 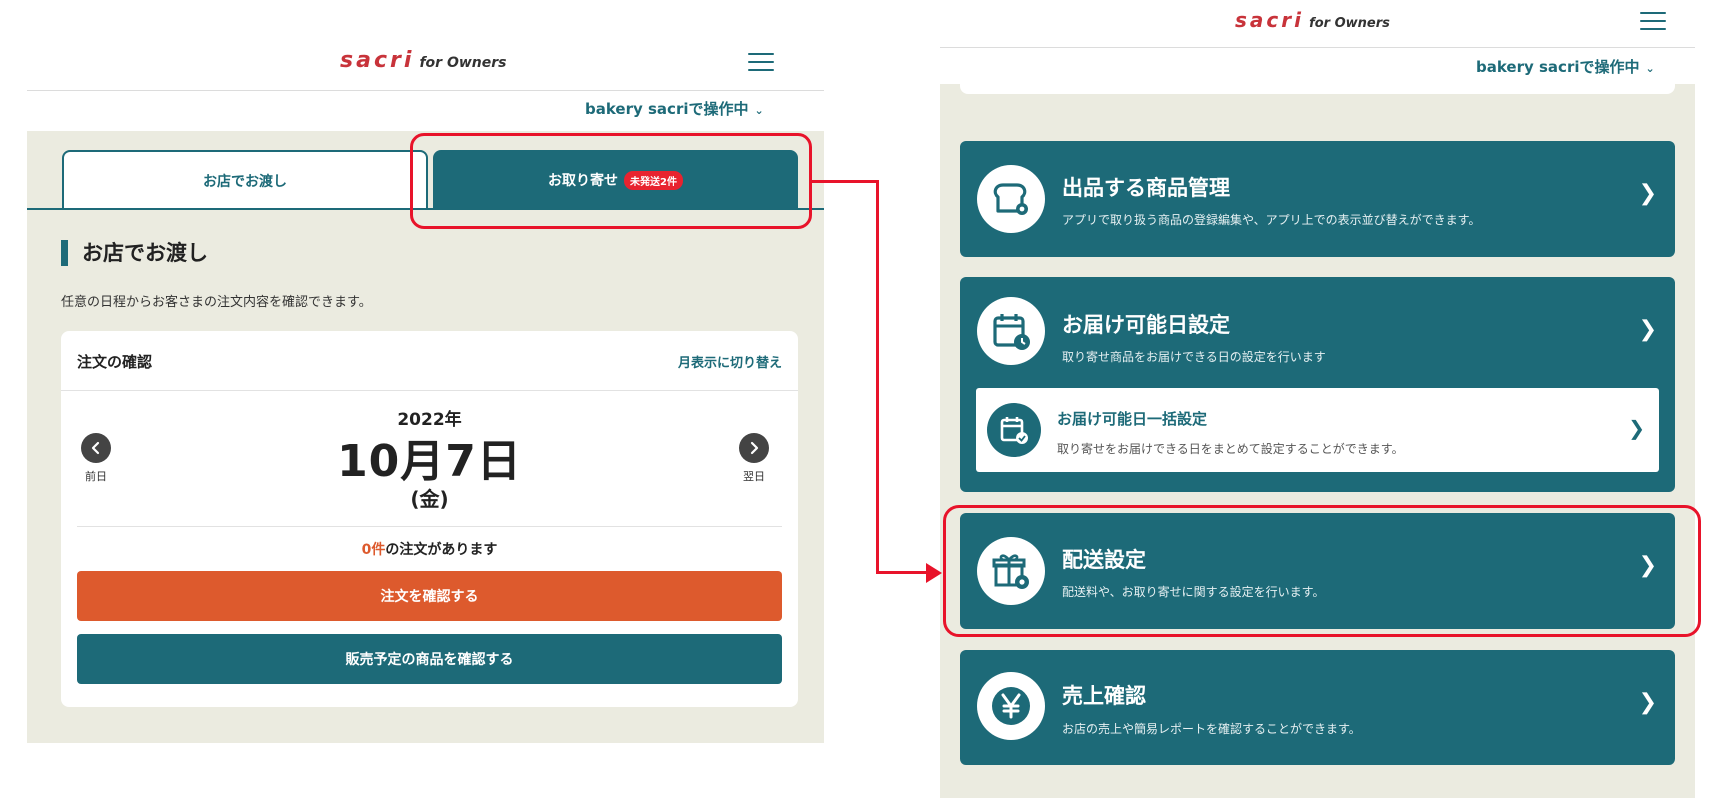 What do you see at coordinates (1011, 706) in the screenshot?
I see `yen-icon` at bounding box center [1011, 706].